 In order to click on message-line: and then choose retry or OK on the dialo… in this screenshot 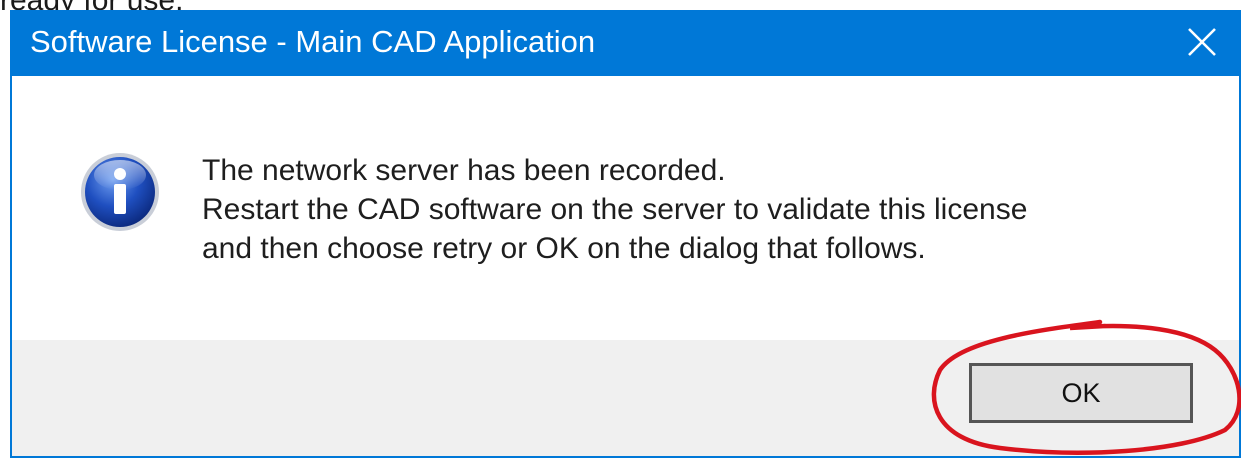, I will do `click(564, 248)`.